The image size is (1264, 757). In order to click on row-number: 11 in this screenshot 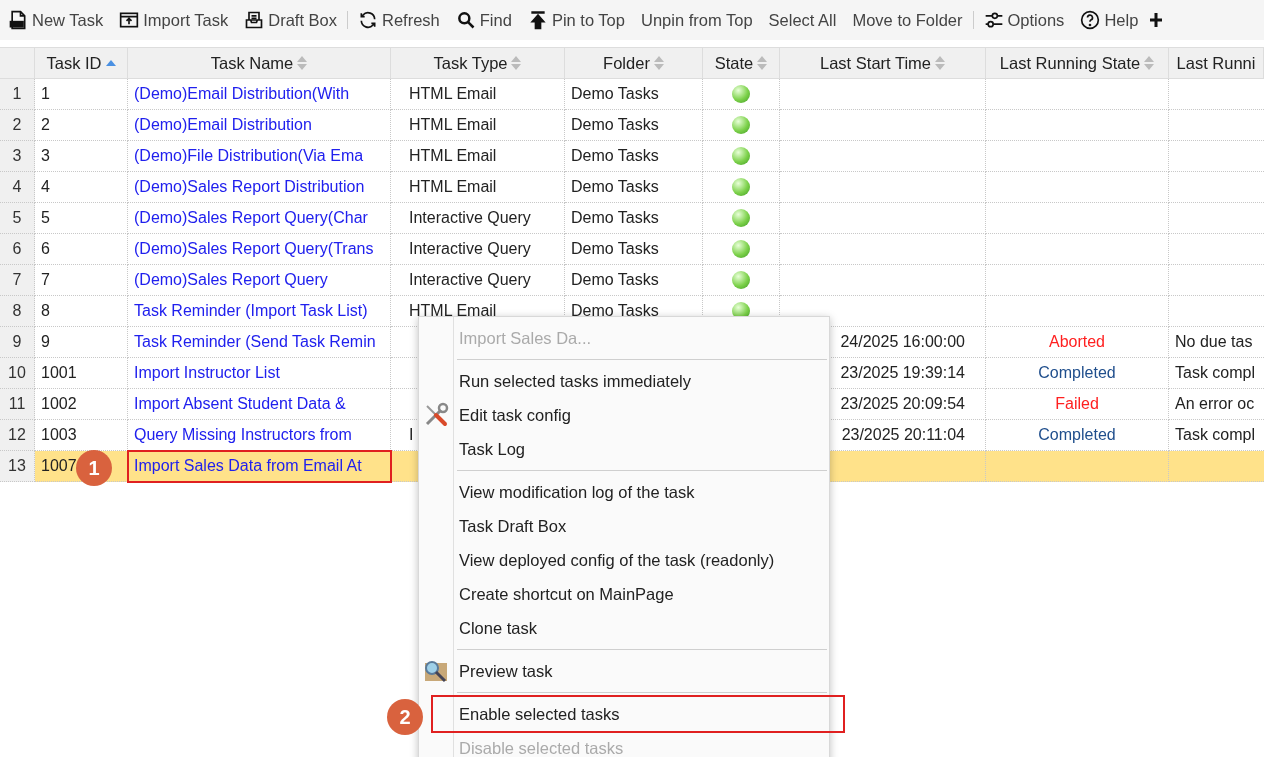, I will do `click(17, 404)`.